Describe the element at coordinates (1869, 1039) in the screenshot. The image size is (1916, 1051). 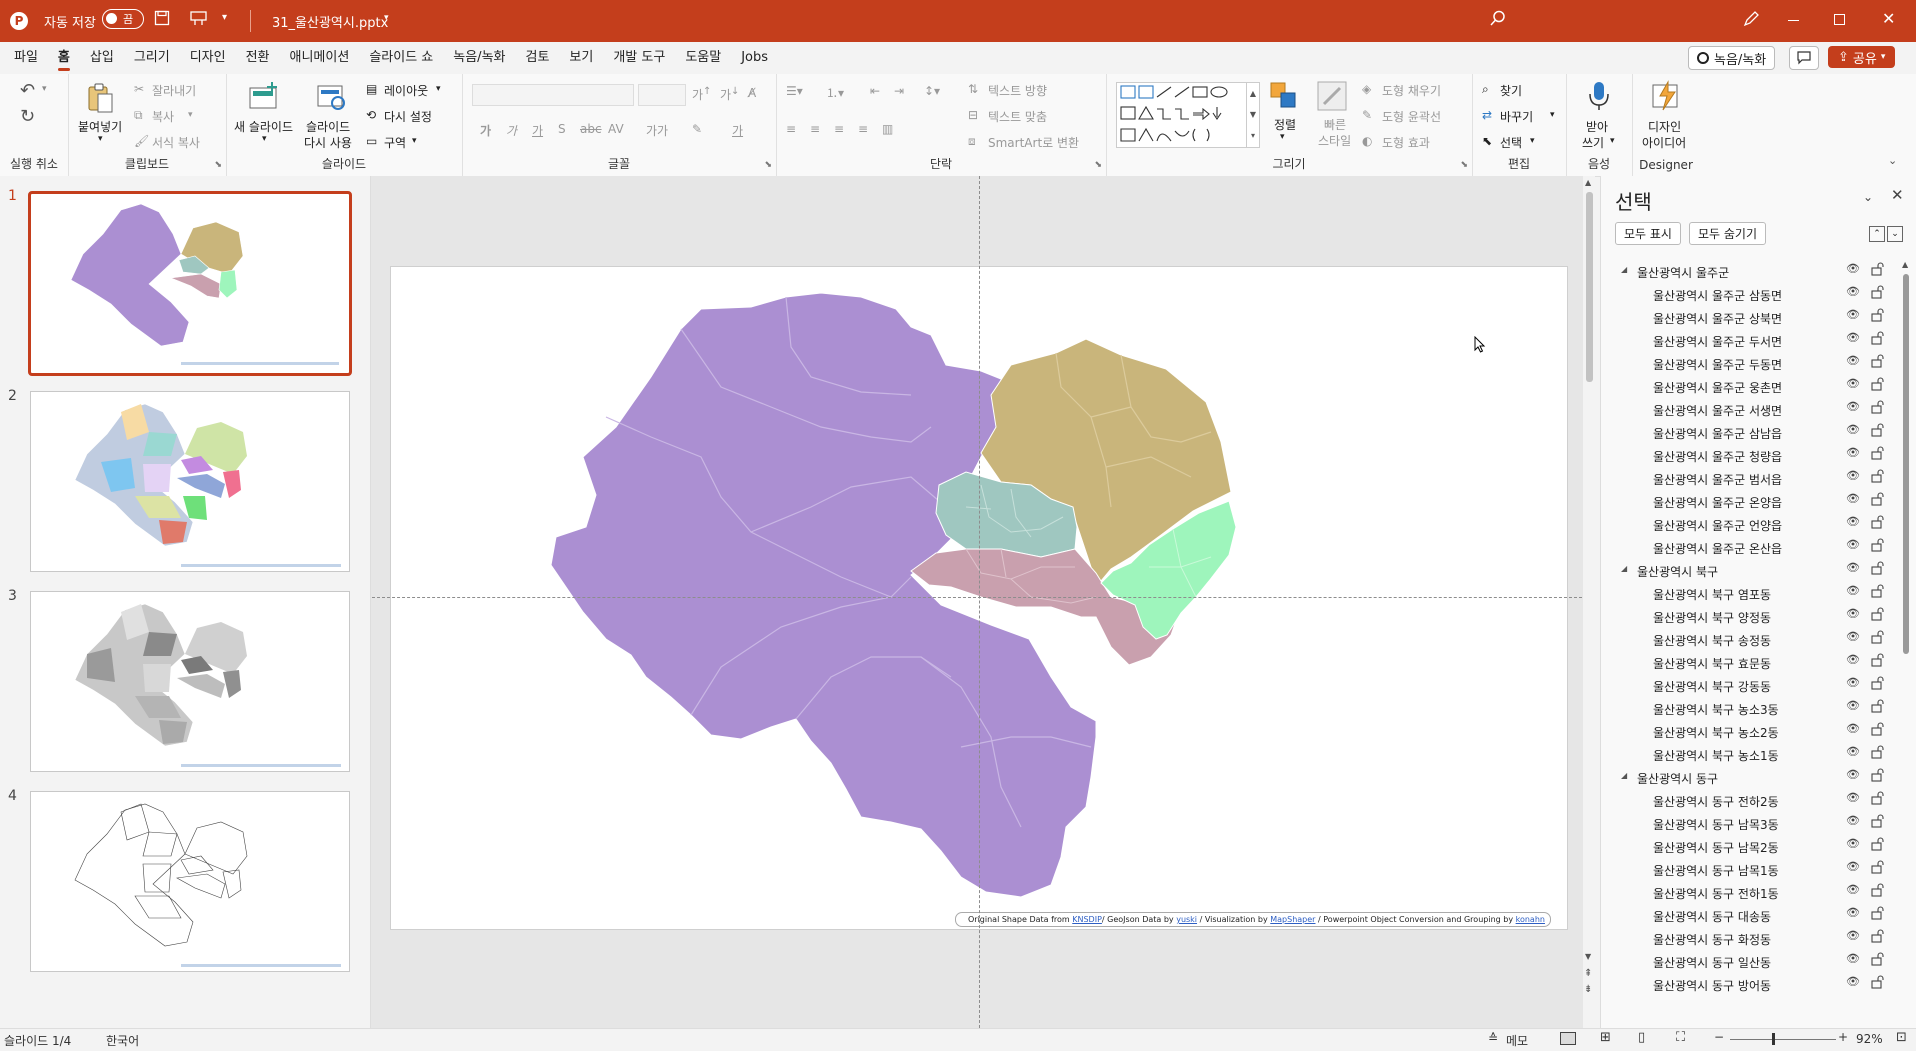
I see `zoom-level: 92%` at that location.